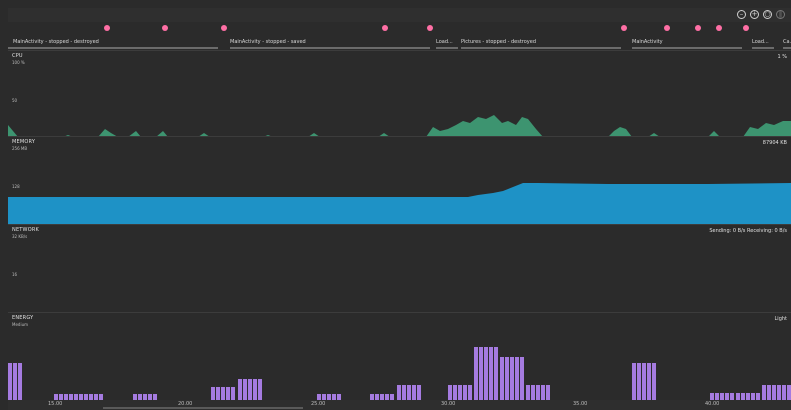  What do you see at coordinates (15, 274) in the screenshot?
I see `network-mid-tick: 16` at bounding box center [15, 274].